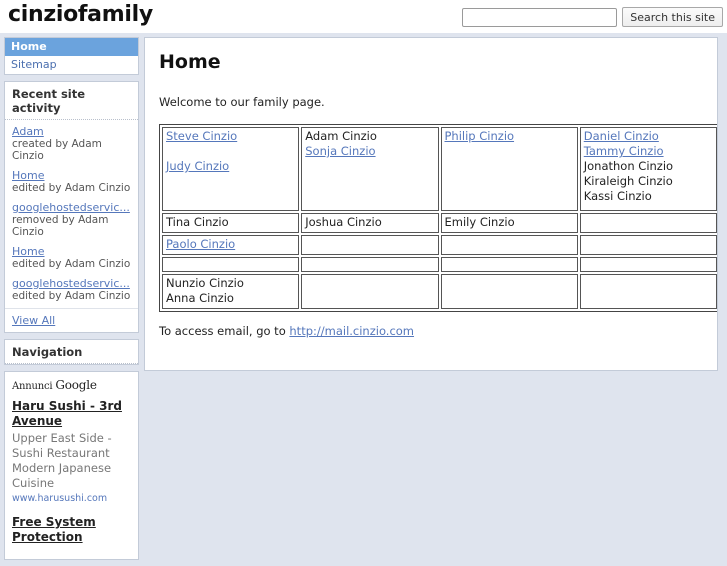 This screenshot has width=727, height=566. Describe the element at coordinates (341, 136) in the screenshot. I see `cell-text: Adam Cinzio` at that location.